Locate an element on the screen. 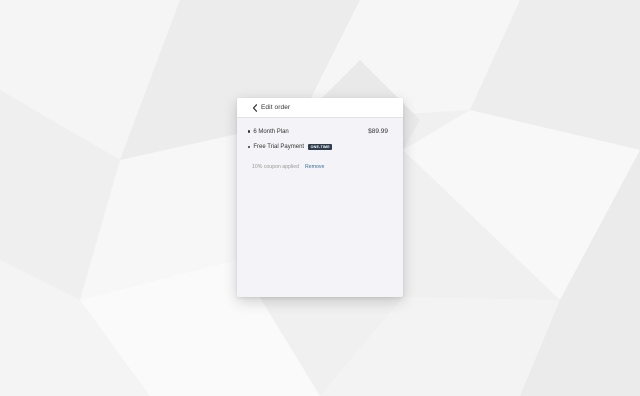 The height and width of the screenshot is (396, 640). remove-coupon-link: Remove is located at coordinates (314, 167).